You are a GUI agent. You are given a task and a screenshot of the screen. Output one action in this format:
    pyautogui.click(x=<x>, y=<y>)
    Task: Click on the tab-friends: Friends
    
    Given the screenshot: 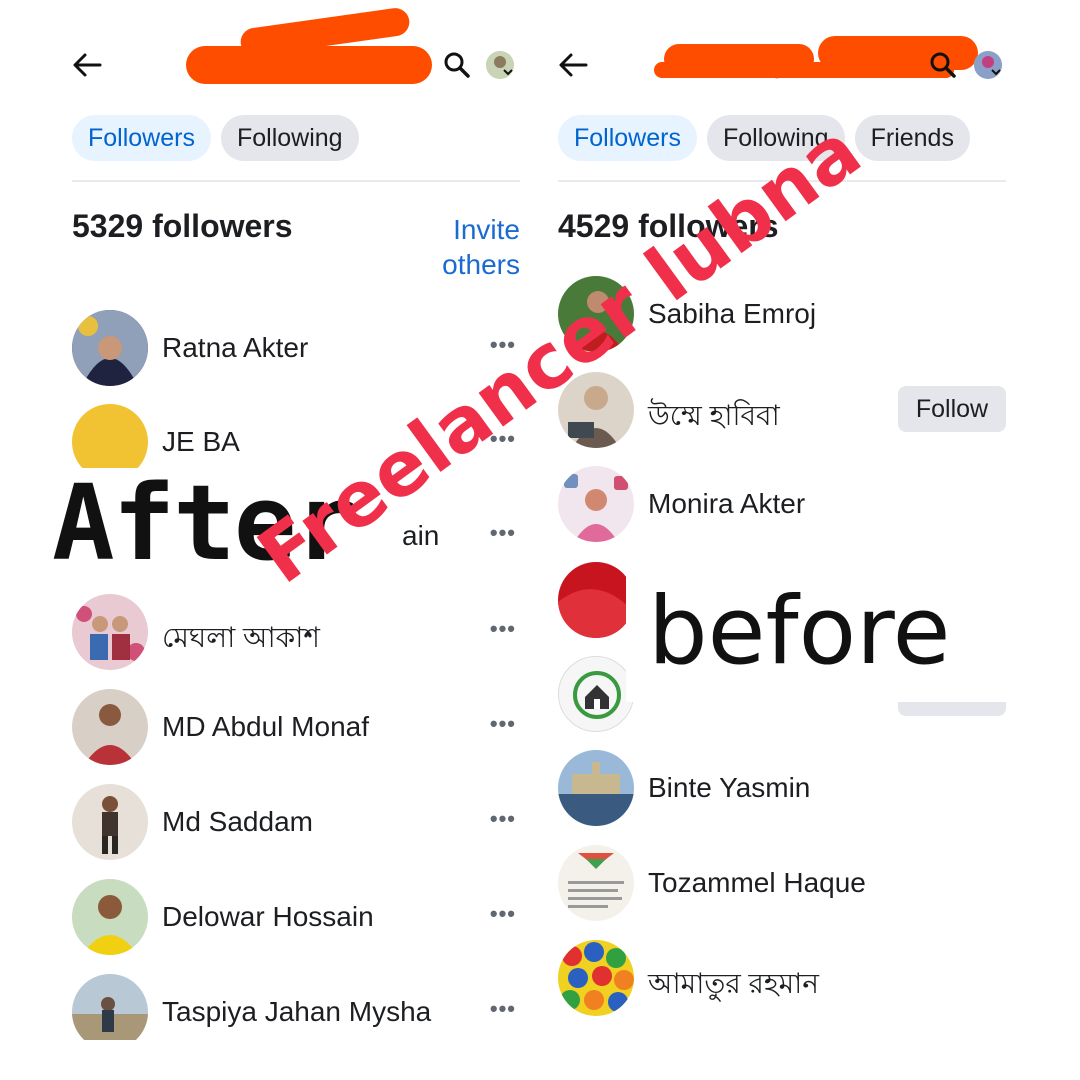 What is the action you would take?
    pyautogui.click(x=912, y=138)
    